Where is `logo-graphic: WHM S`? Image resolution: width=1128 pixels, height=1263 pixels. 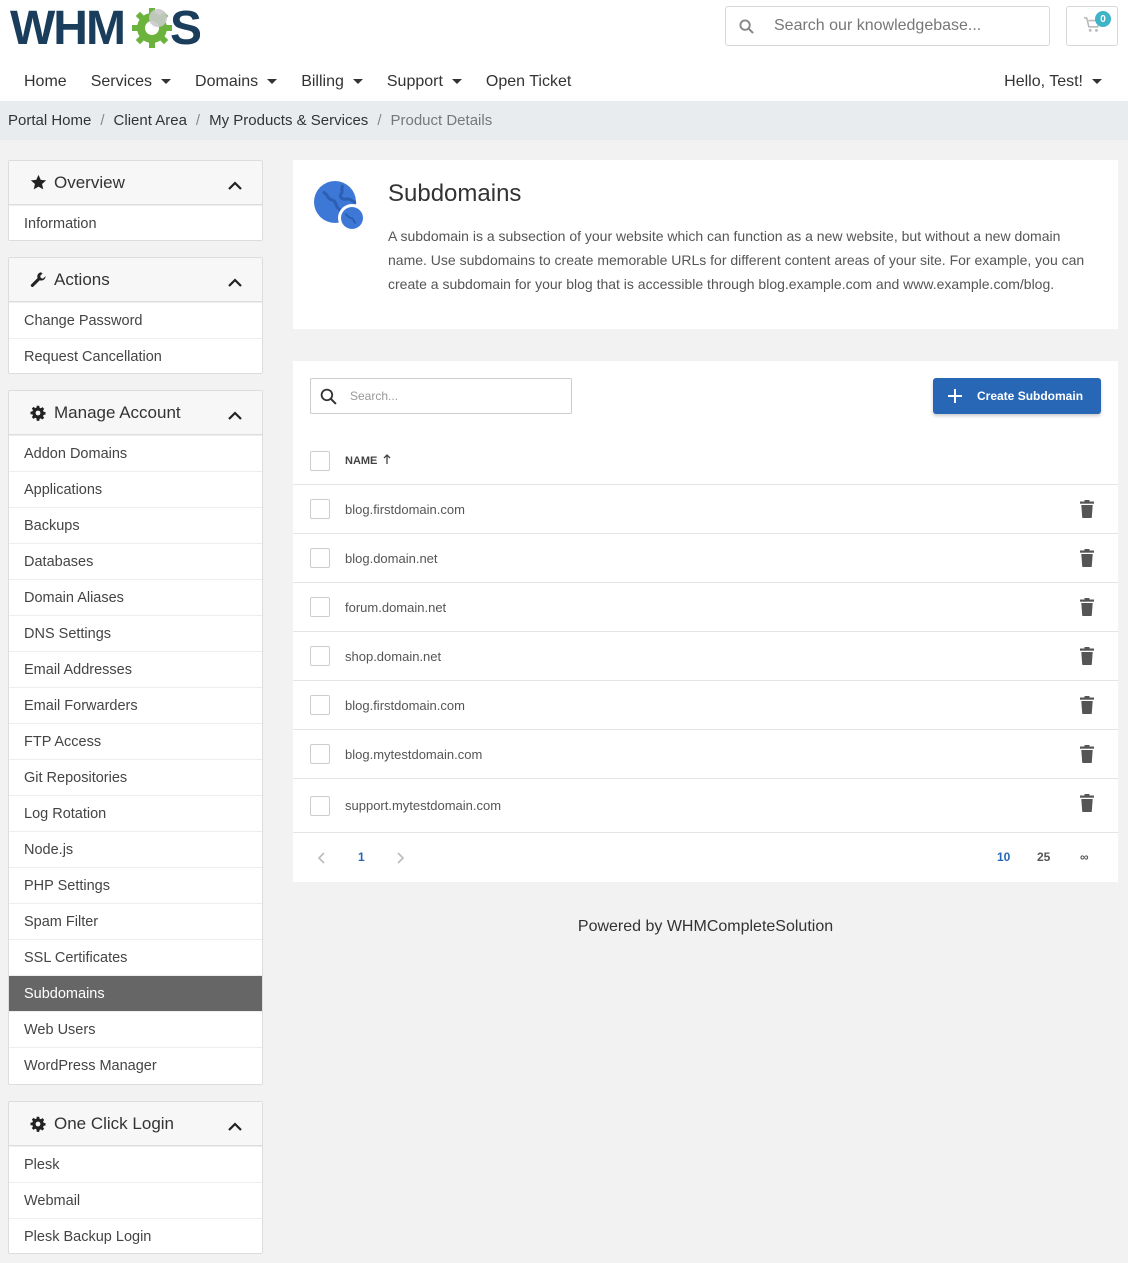
logo-graphic: WHM S is located at coordinates (105, 27).